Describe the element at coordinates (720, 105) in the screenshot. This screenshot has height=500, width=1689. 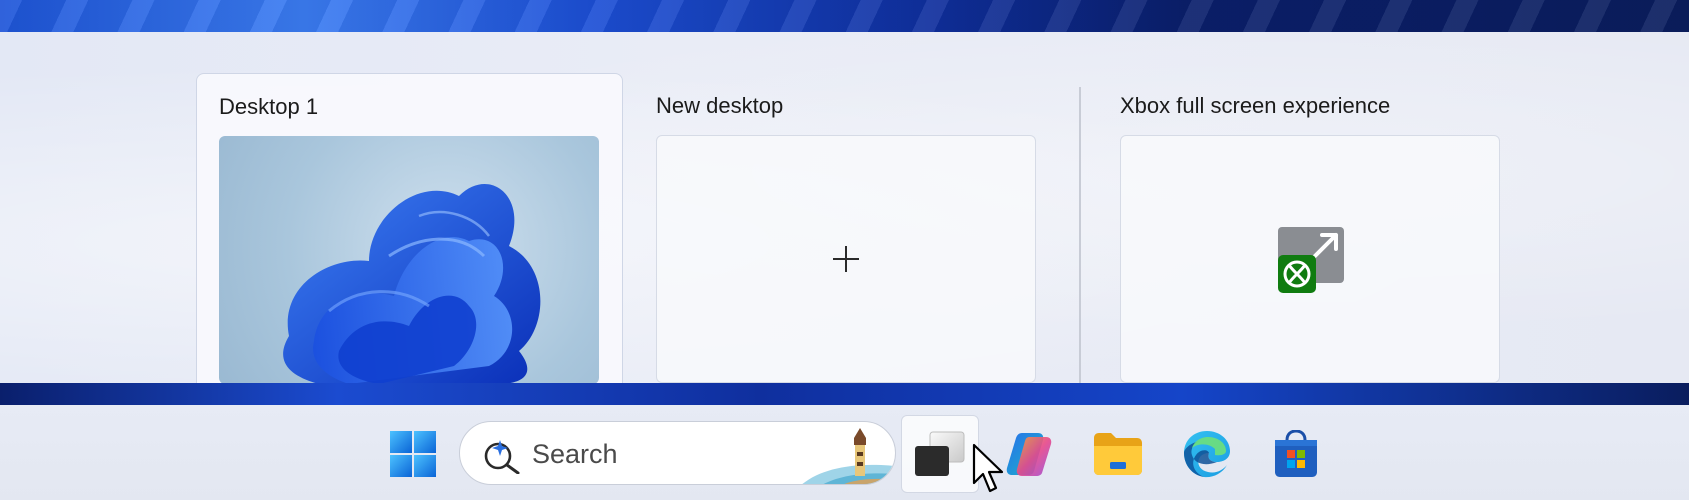
I see `new-desktop-label: New desktop` at that location.